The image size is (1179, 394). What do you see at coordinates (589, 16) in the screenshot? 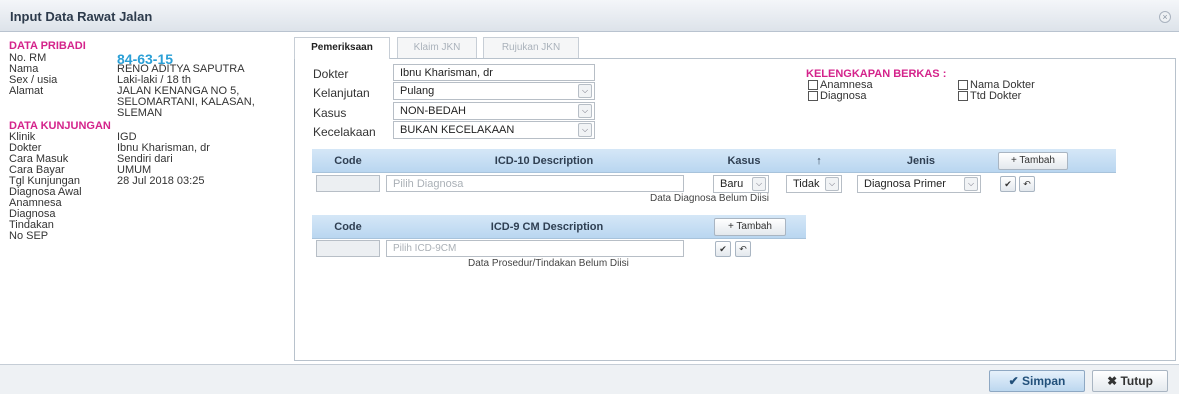
I see `window-titlebar` at bounding box center [589, 16].